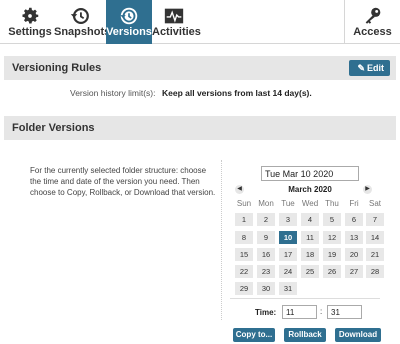  What do you see at coordinates (310, 189) in the screenshot?
I see `calendar-month-label: March 2020` at bounding box center [310, 189].